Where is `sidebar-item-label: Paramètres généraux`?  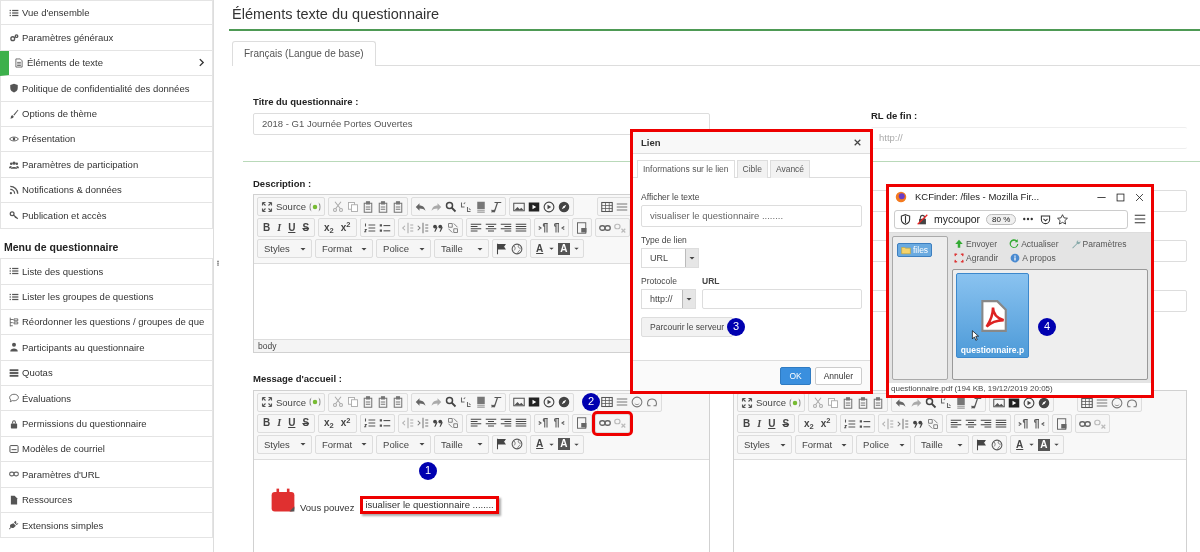 sidebar-item-label: Paramètres généraux is located at coordinates (68, 37).